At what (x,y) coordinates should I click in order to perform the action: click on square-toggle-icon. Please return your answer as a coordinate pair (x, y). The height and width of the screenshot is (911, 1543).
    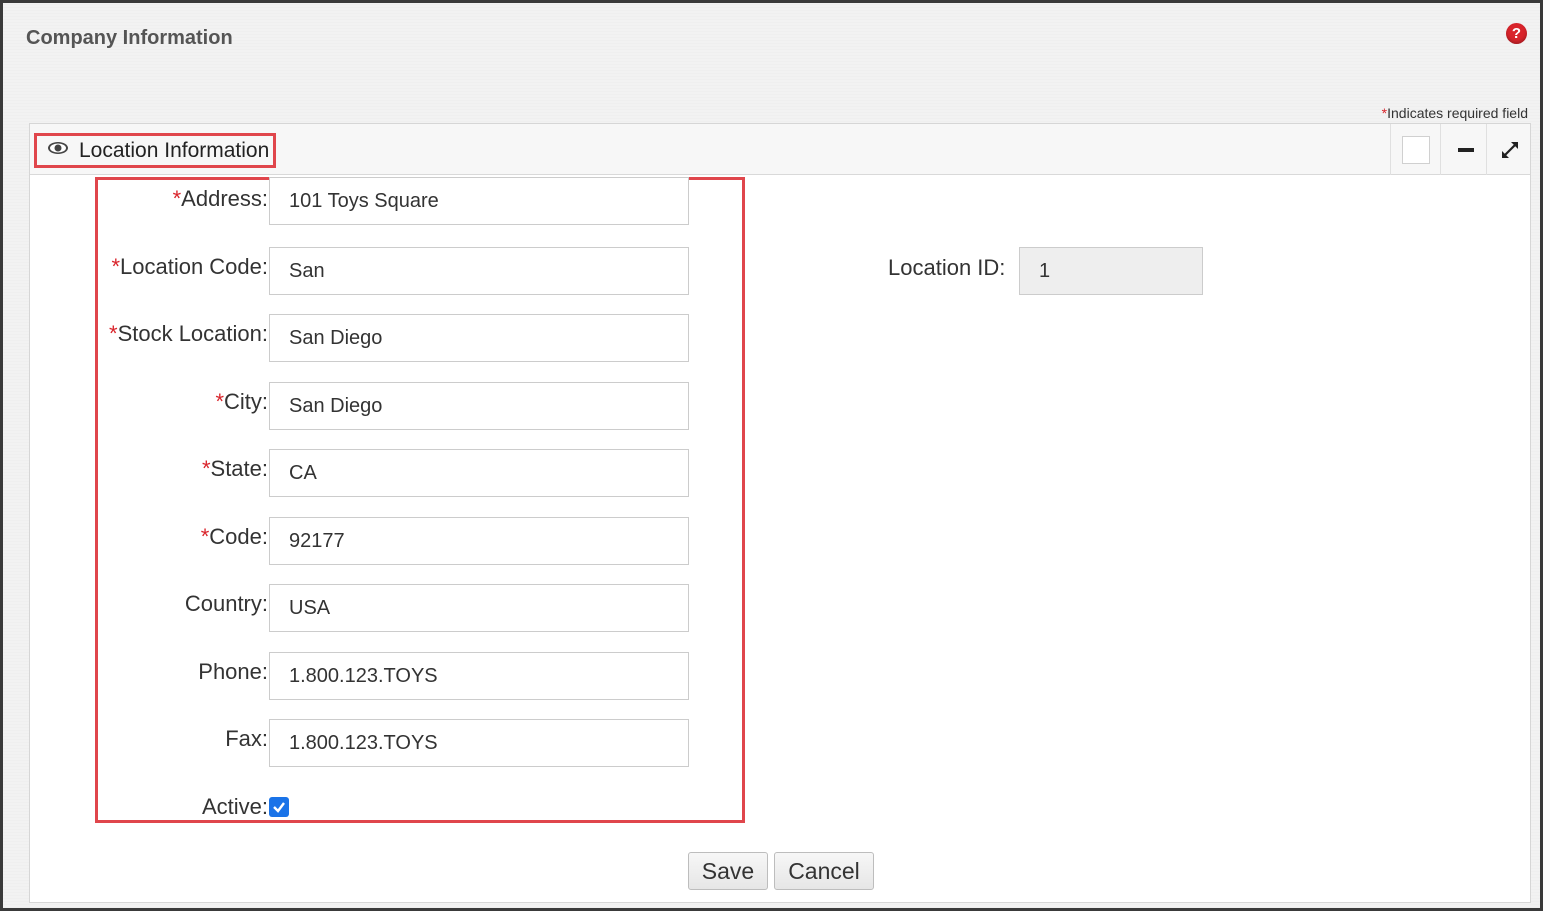
    Looking at the image, I should click on (1415, 149).